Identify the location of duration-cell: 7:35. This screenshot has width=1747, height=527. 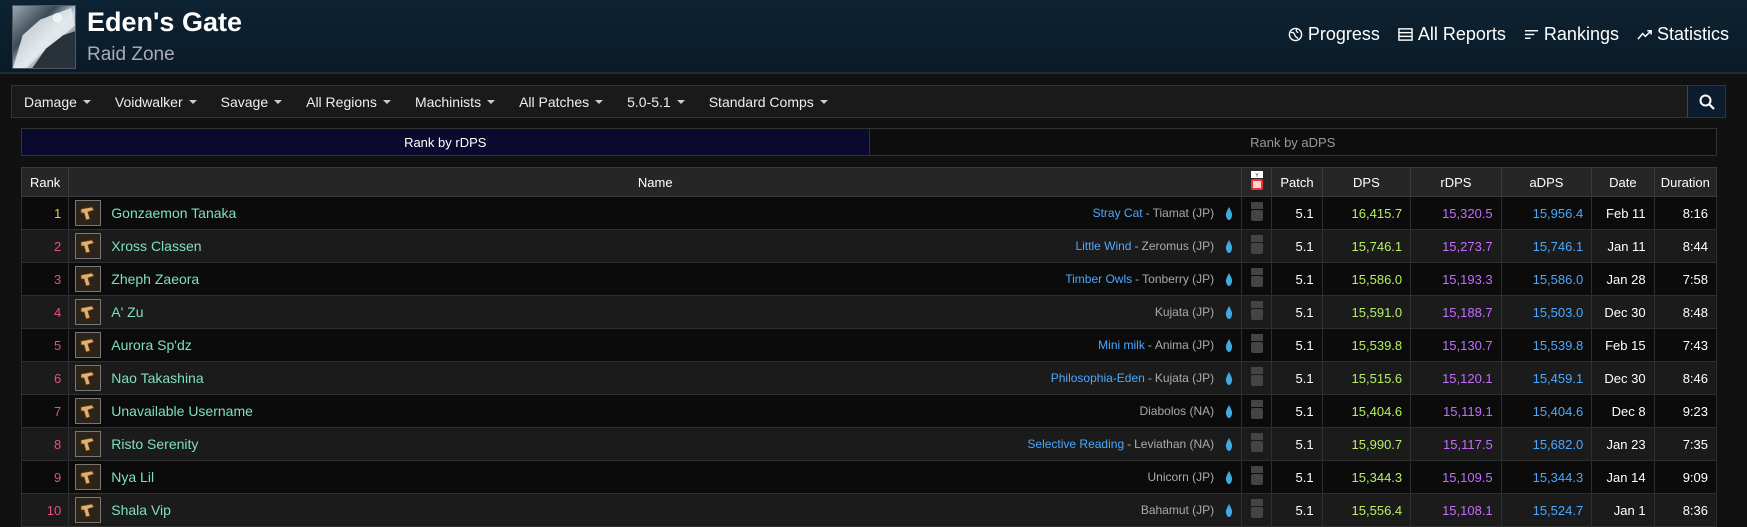
(1685, 444).